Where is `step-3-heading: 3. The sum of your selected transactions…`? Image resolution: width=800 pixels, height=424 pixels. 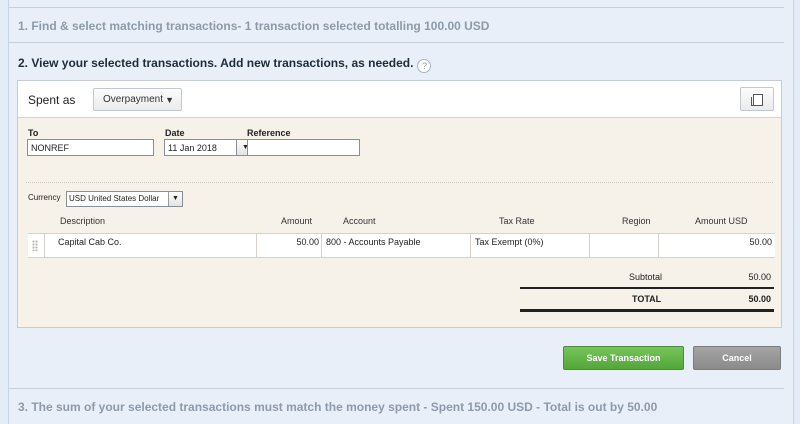 step-3-heading: 3. The sum of your selected transactions… is located at coordinates (338, 407).